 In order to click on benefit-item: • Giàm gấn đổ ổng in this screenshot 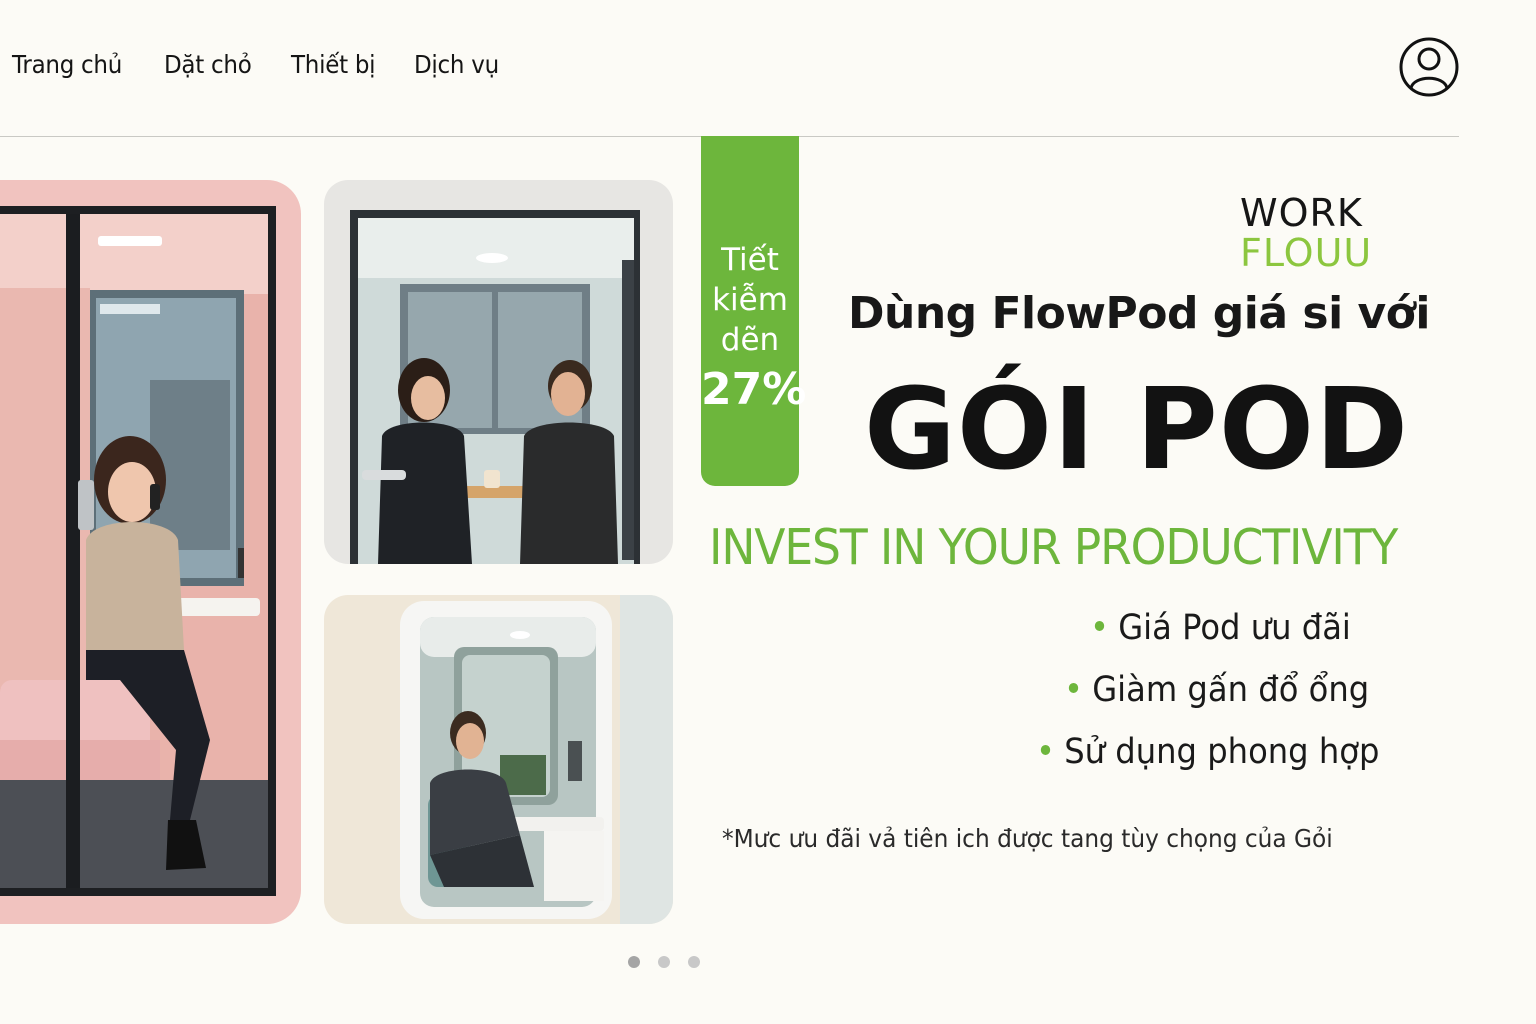, I will do `click(1216, 690)`.